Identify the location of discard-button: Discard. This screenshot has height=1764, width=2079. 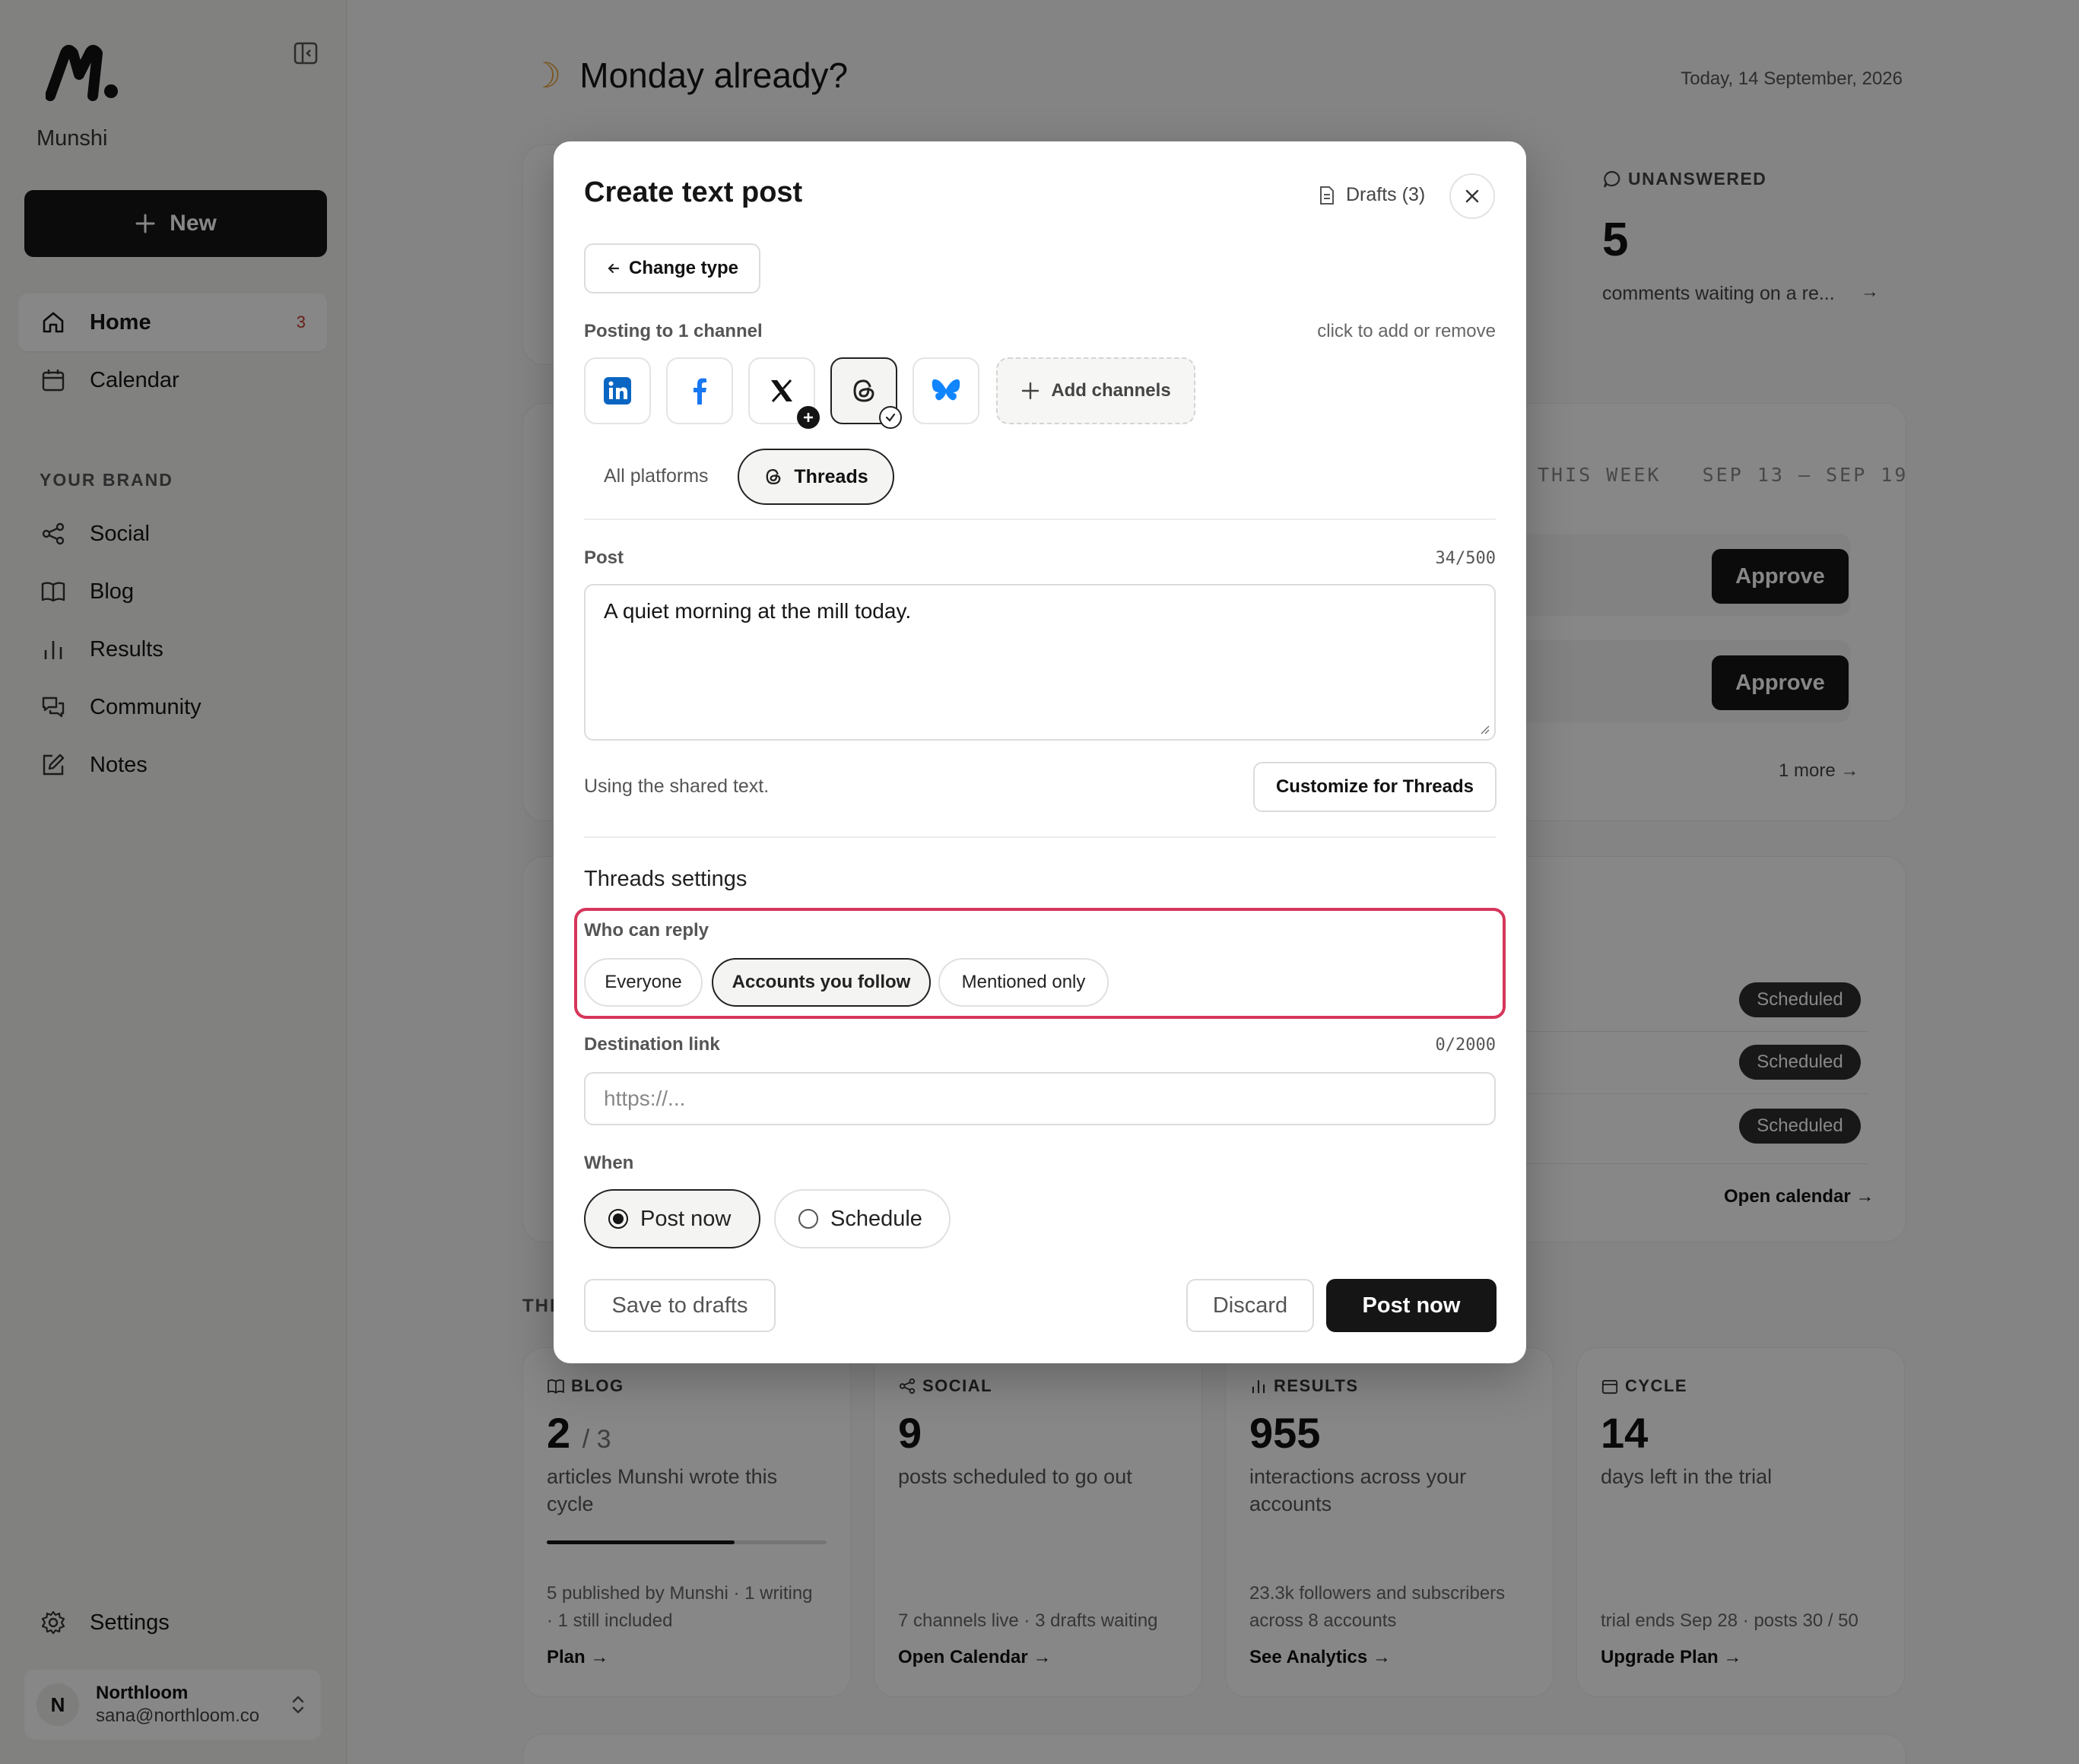
(1250, 1305).